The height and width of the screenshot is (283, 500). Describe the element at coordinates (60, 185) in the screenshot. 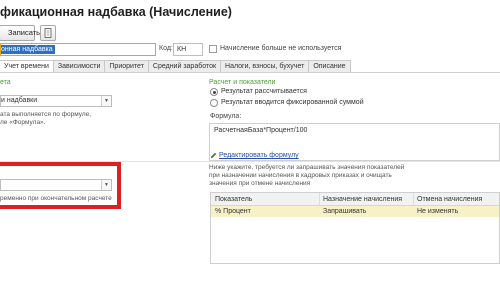

I see `highlight-frame` at that location.